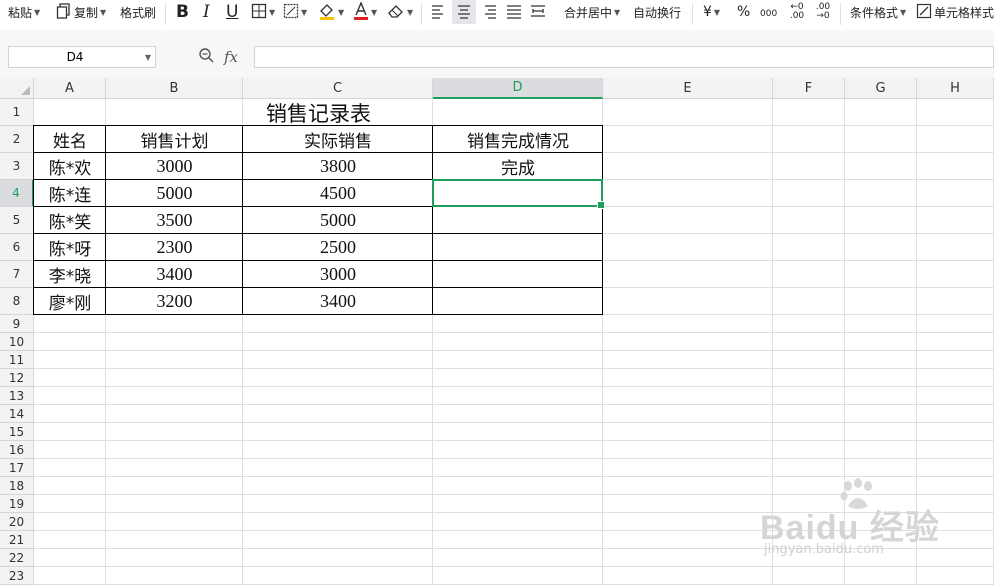 The width and height of the screenshot is (994, 585). What do you see at coordinates (231, 57) in the screenshot?
I see `insert-function-button: fx` at bounding box center [231, 57].